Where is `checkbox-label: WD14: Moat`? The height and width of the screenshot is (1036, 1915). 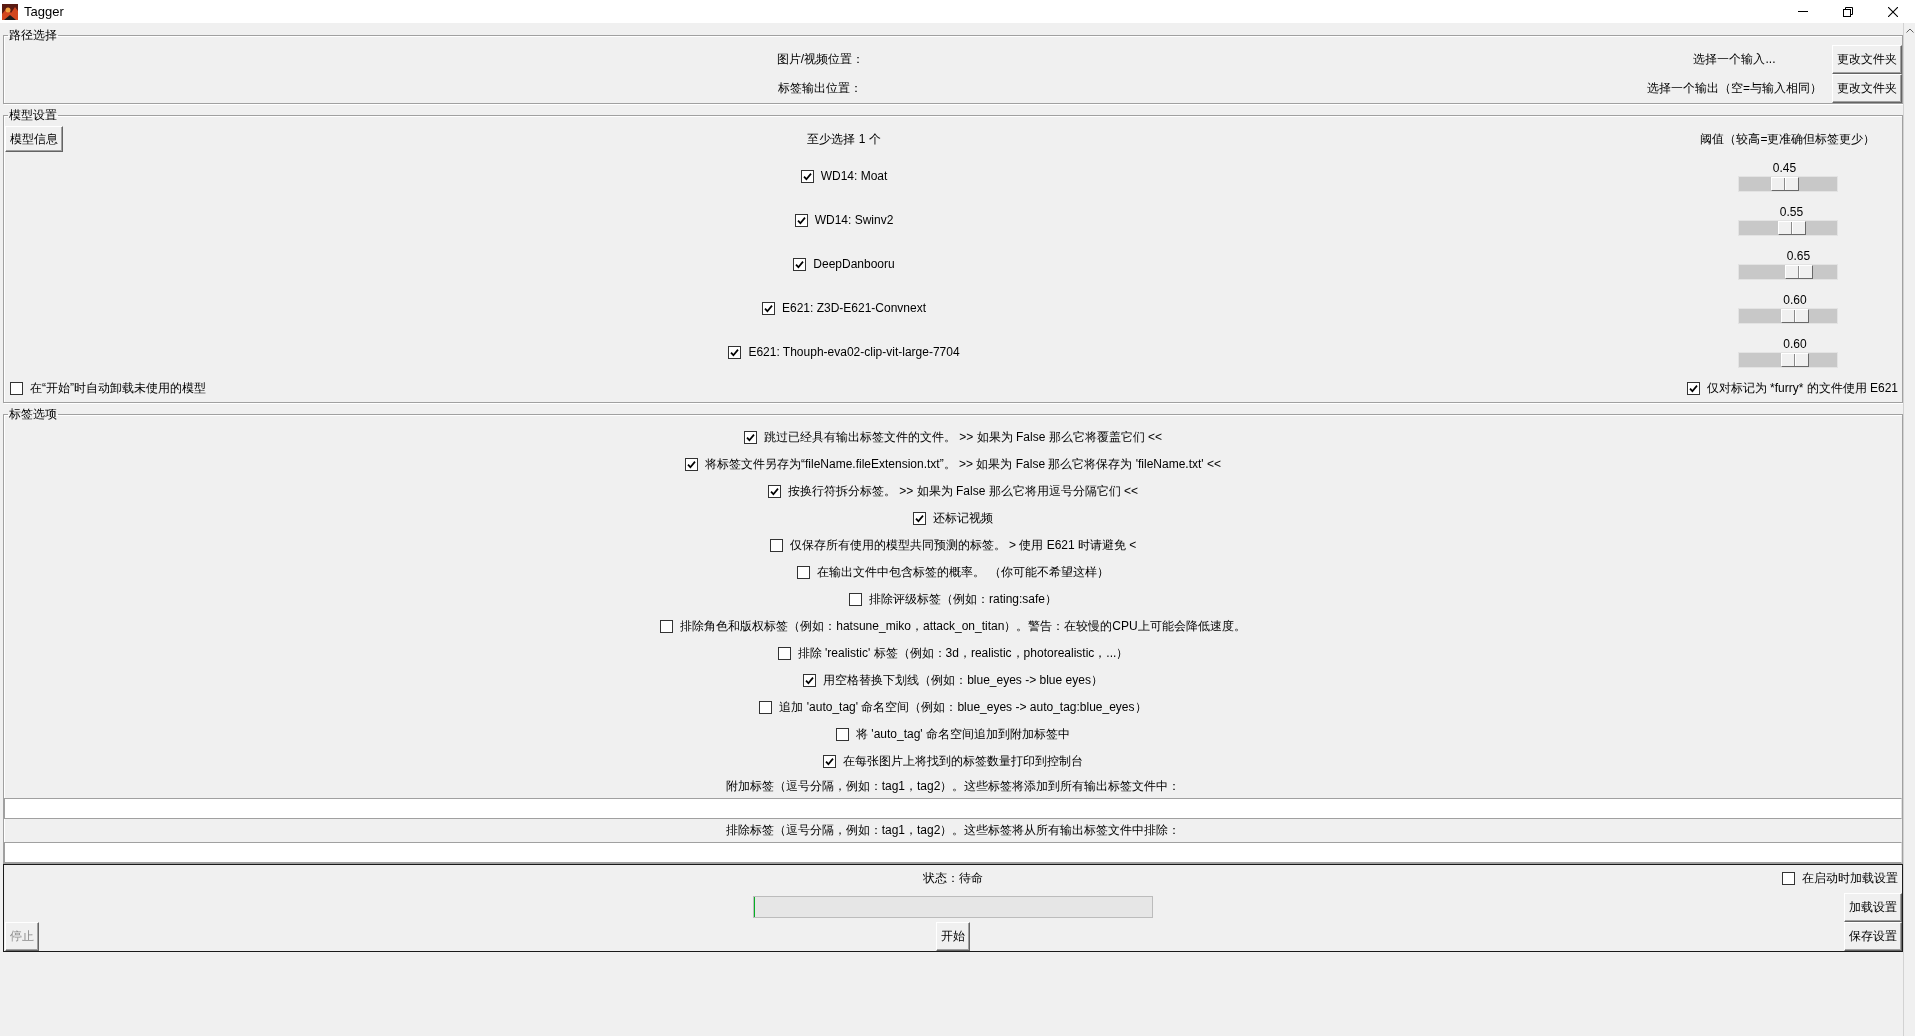 checkbox-label: WD14: Moat is located at coordinates (854, 176).